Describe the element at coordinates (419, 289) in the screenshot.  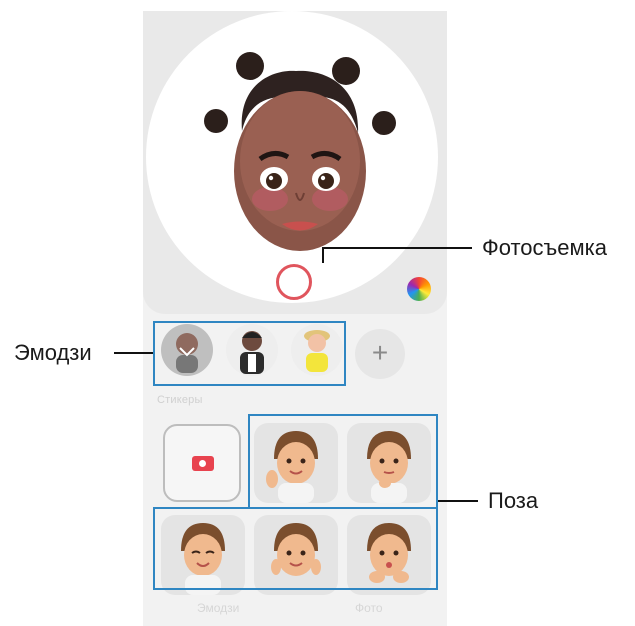
I see `color-wheel-icon` at that location.